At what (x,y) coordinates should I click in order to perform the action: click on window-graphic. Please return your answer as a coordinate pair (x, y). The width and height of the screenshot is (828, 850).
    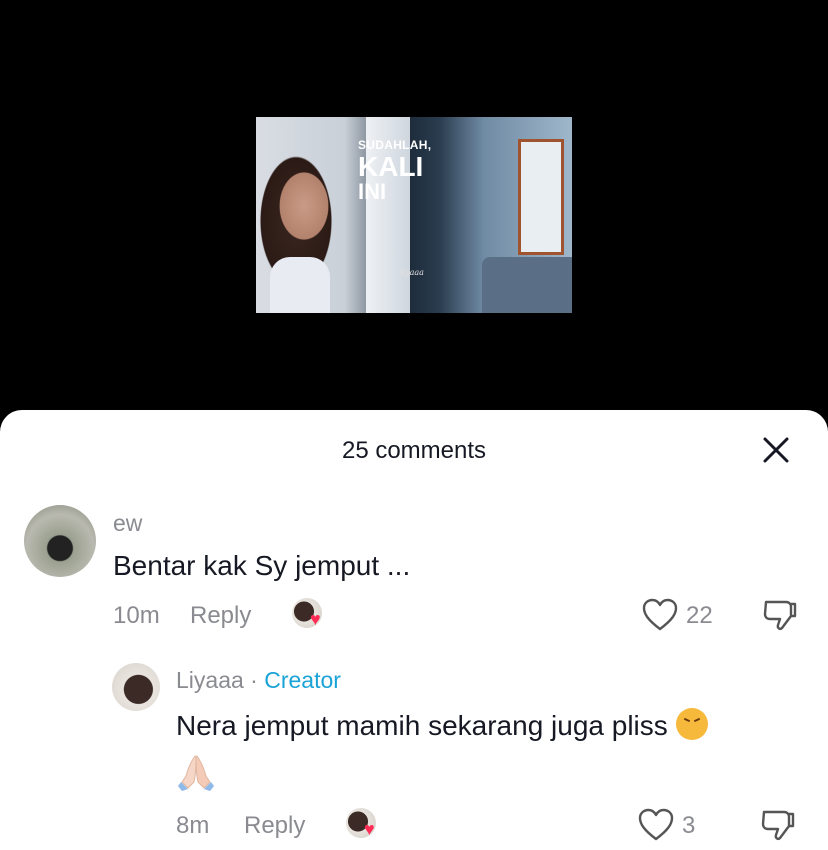
    Looking at the image, I should click on (541, 197).